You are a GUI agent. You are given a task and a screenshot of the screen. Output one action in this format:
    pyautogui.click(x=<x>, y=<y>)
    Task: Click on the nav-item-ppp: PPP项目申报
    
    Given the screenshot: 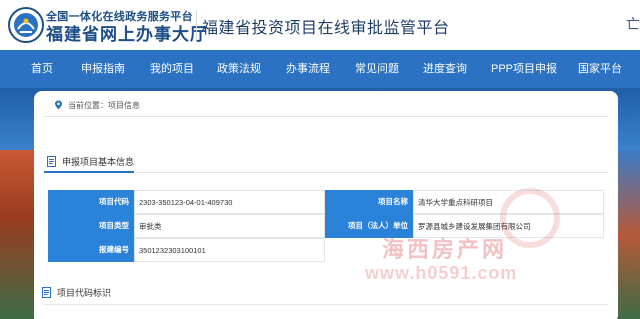 What is the action you would take?
    pyautogui.click(x=524, y=69)
    